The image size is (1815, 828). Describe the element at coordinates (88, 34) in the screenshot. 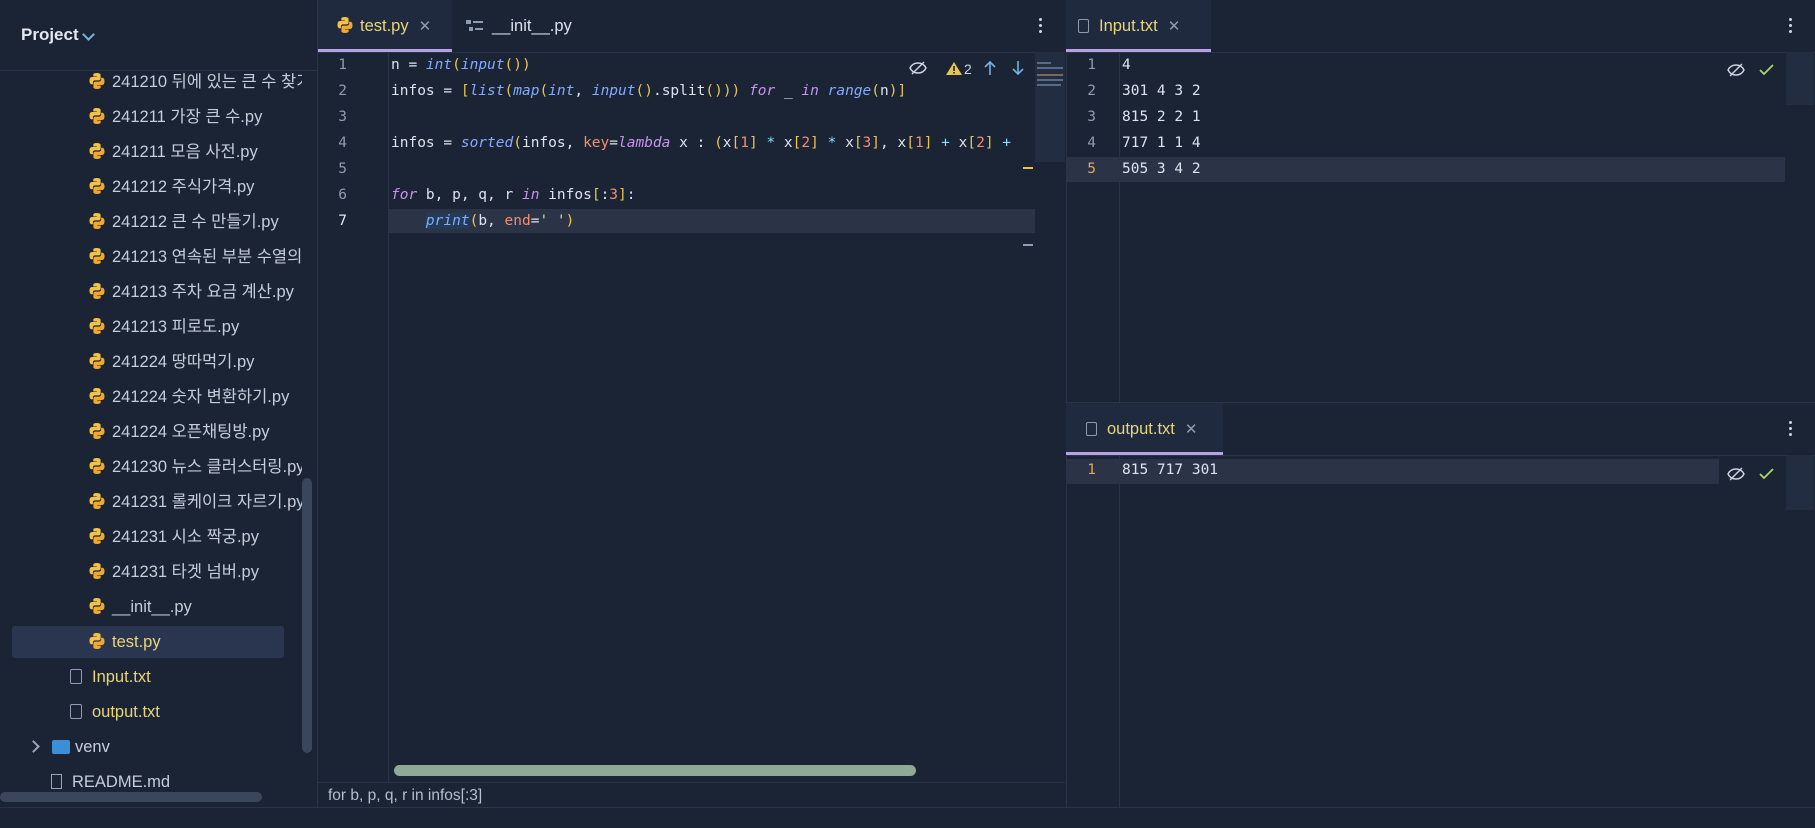

I see `chevron-down-icon` at that location.